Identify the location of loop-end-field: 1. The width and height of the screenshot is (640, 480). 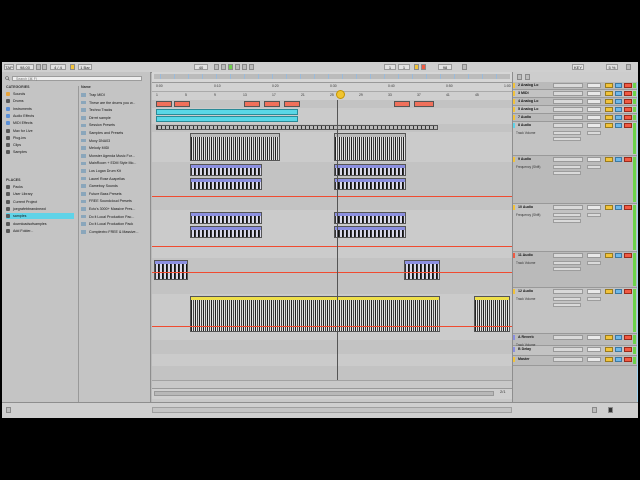
(404, 67).